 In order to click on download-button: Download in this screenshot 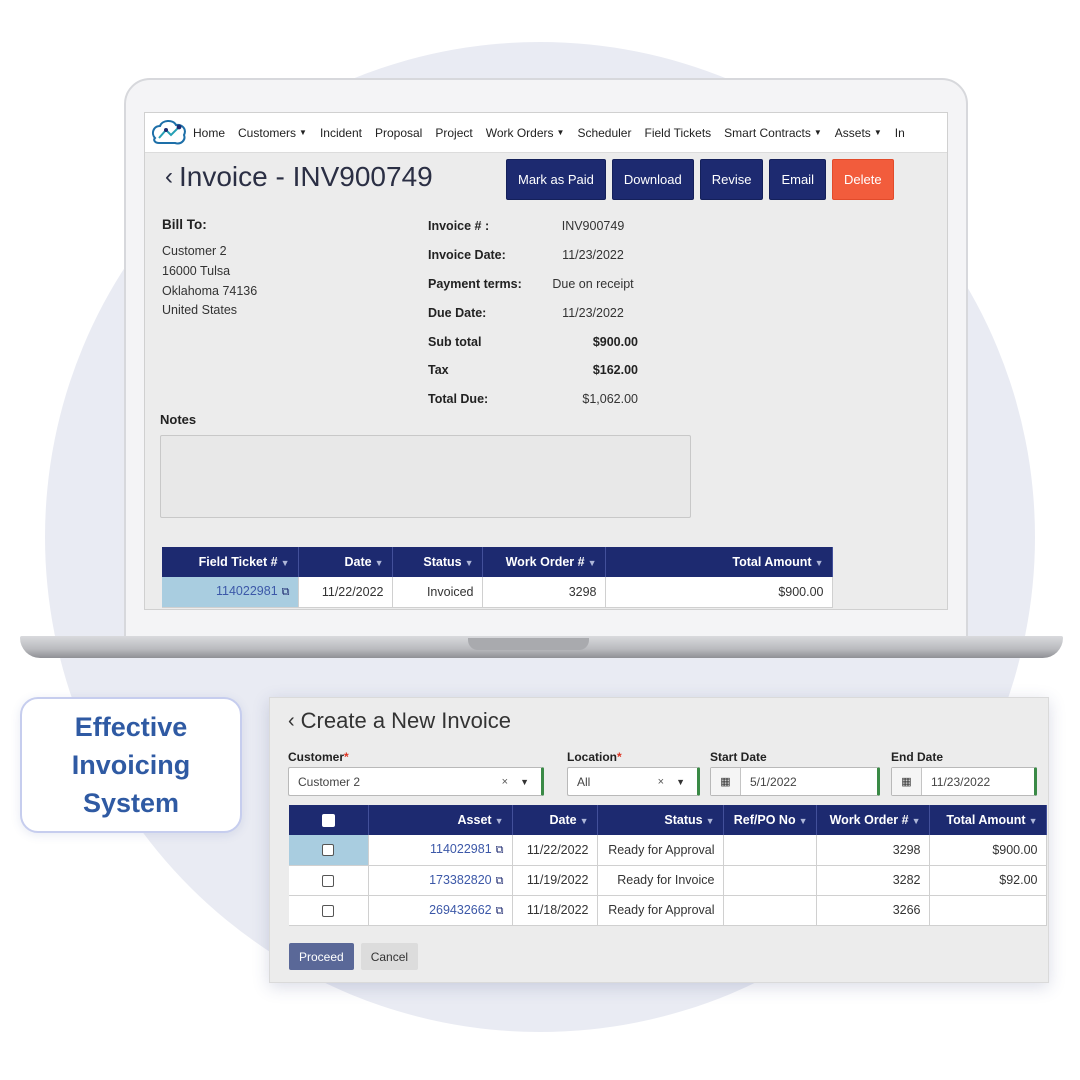, I will do `click(652, 179)`.